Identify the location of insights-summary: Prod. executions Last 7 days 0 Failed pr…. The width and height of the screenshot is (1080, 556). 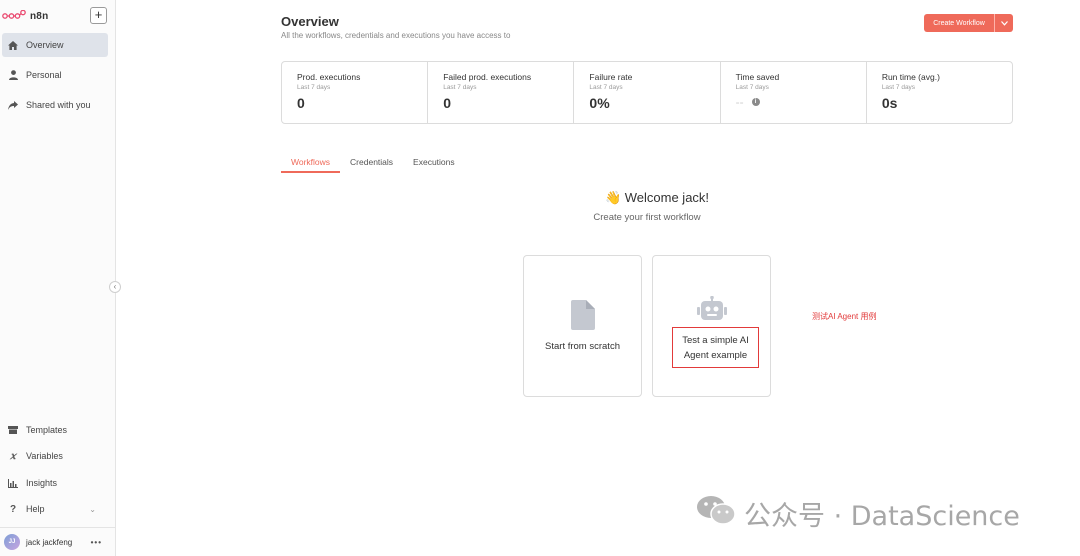
(647, 92).